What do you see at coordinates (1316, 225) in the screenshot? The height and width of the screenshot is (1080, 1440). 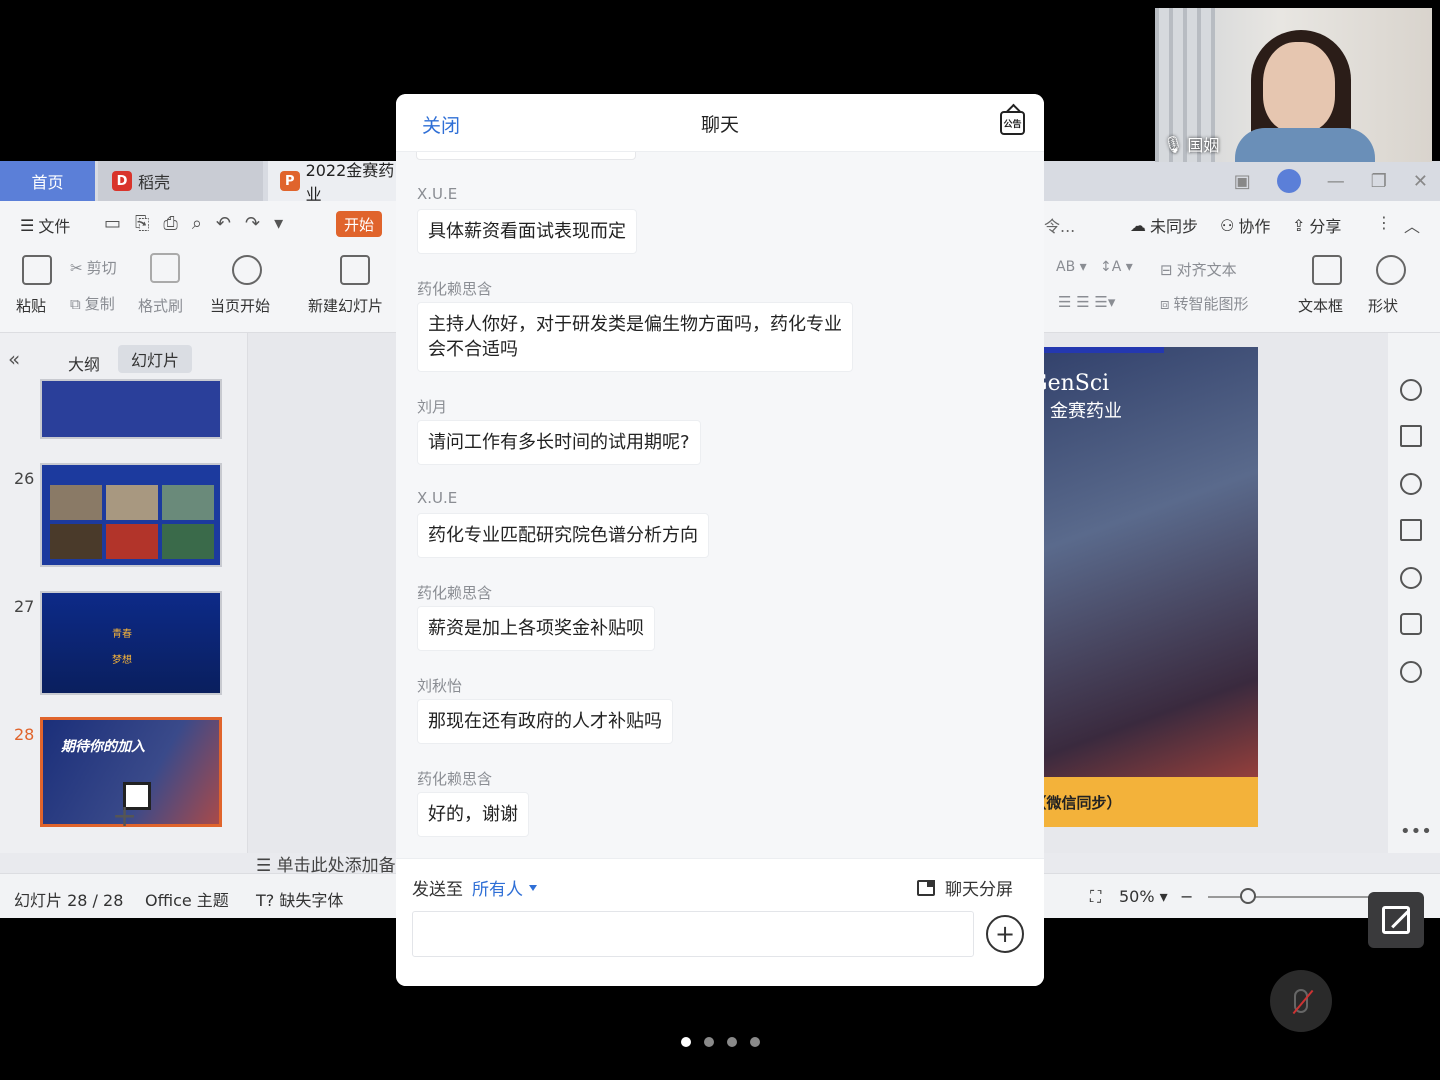 I see `share-button: ⇪ 分享` at bounding box center [1316, 225].